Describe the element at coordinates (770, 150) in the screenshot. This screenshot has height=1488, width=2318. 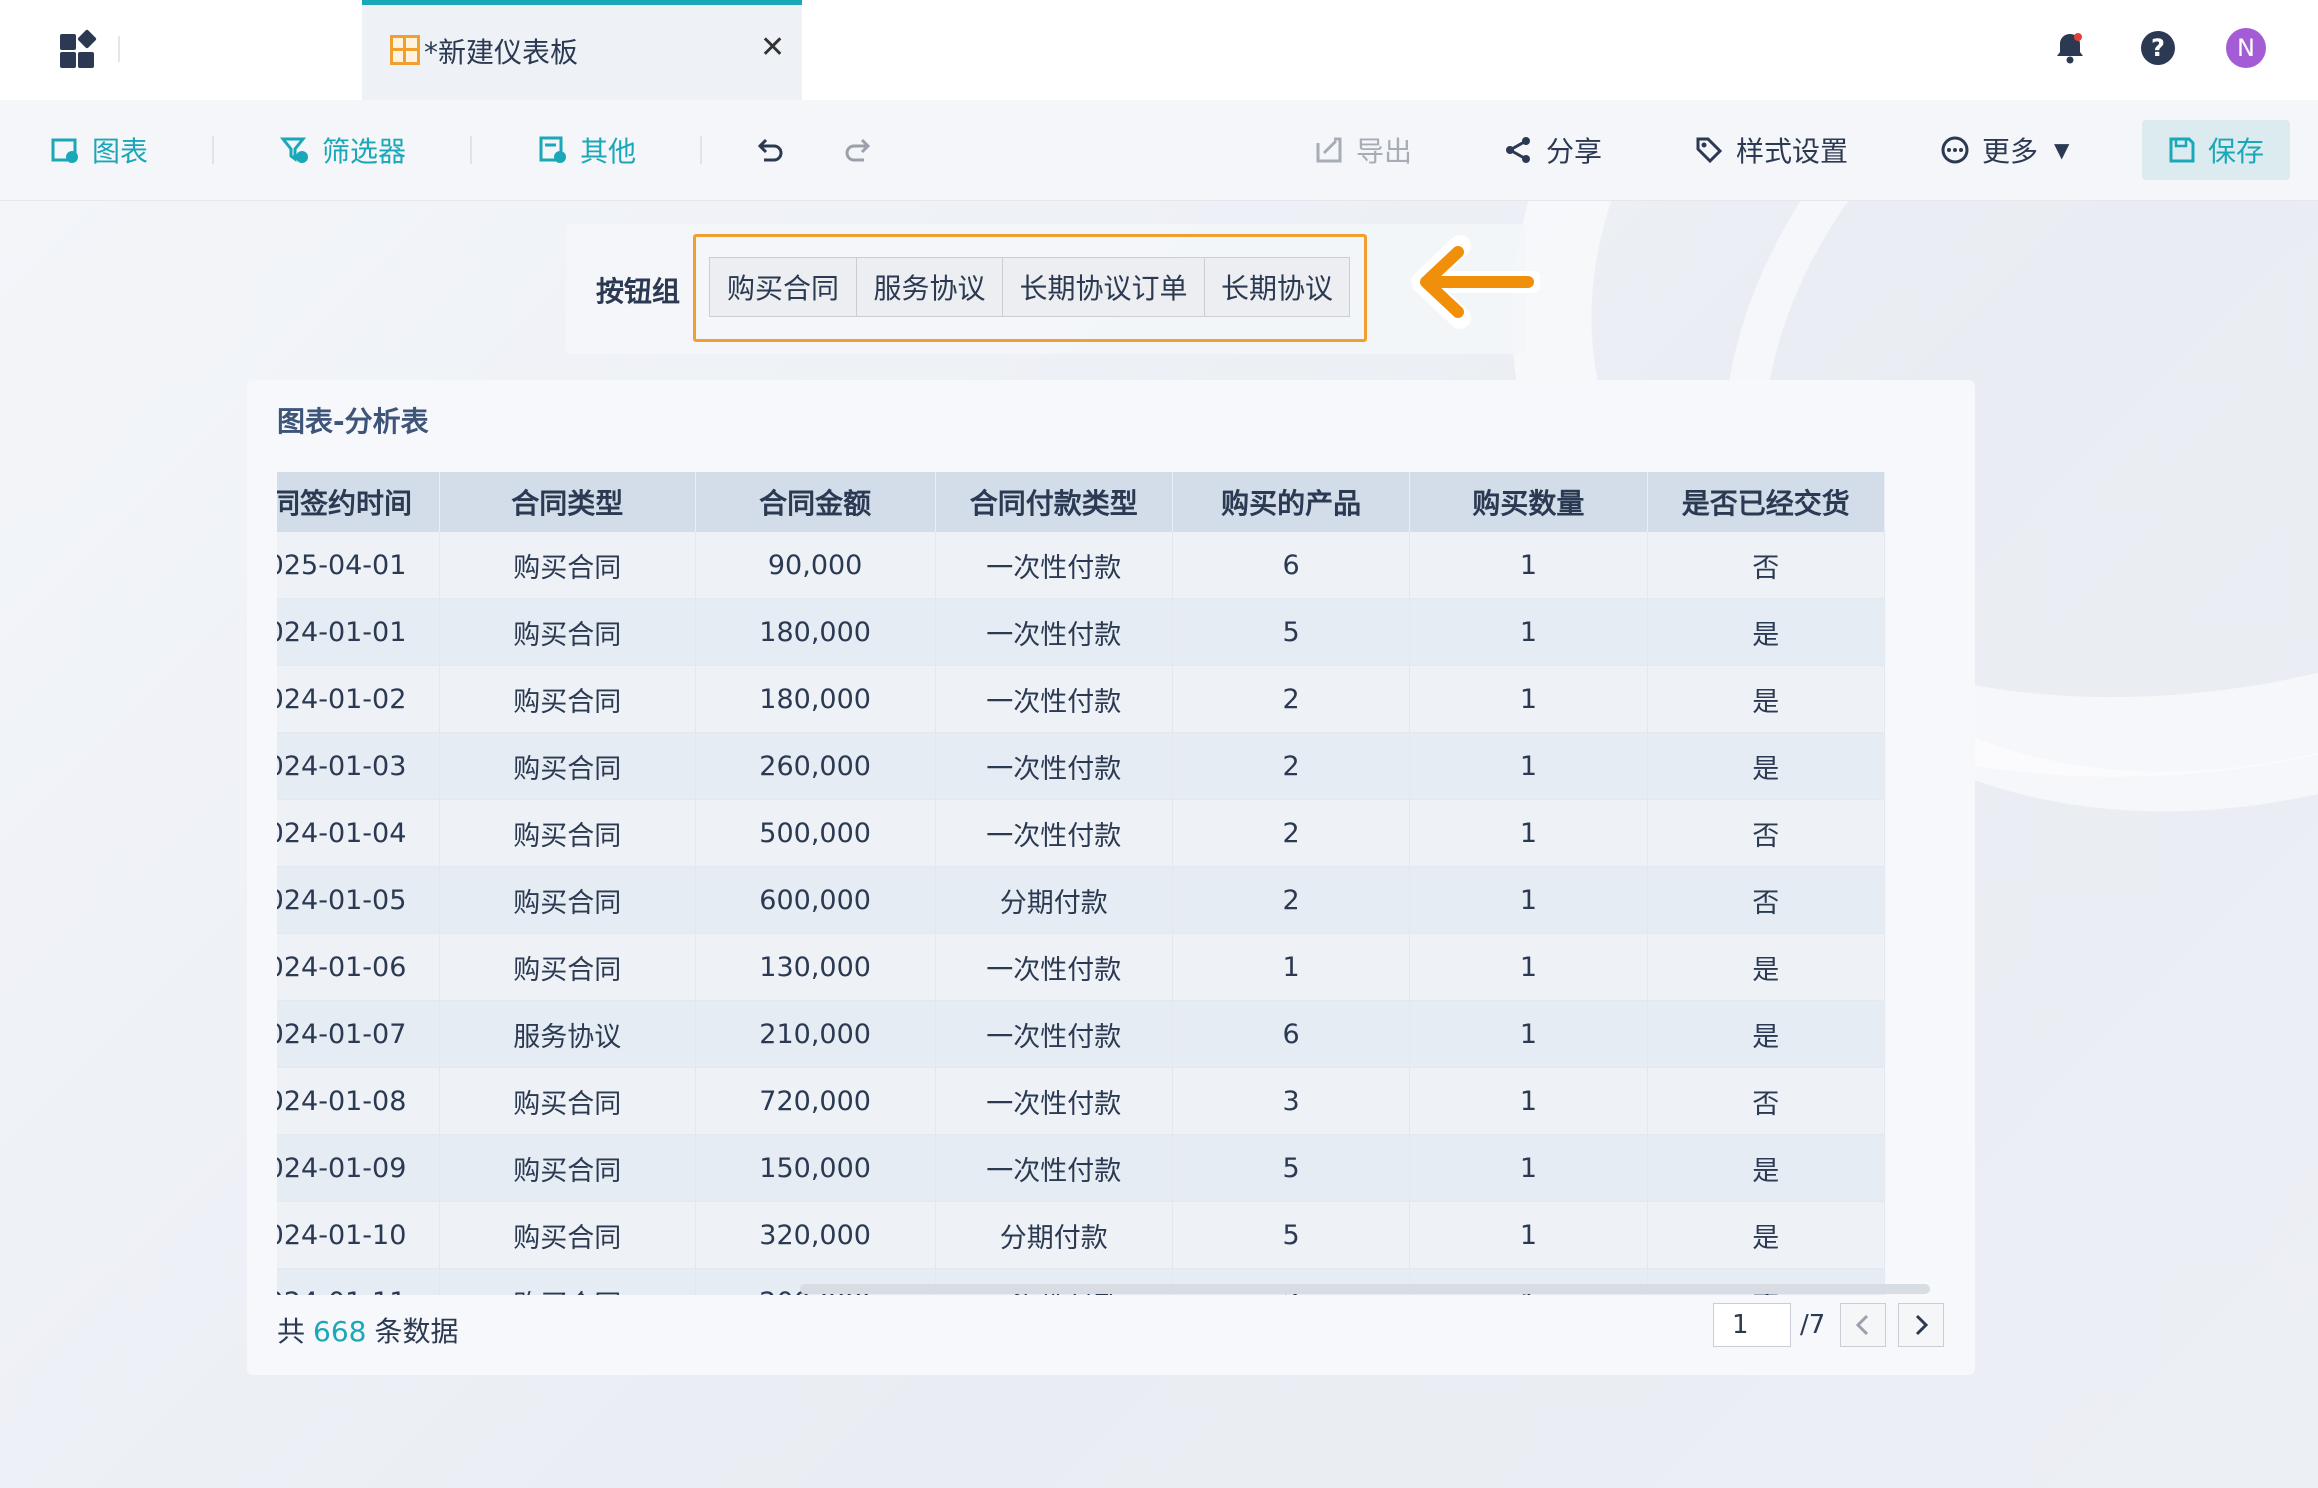
I see `undo-icon` at that location.